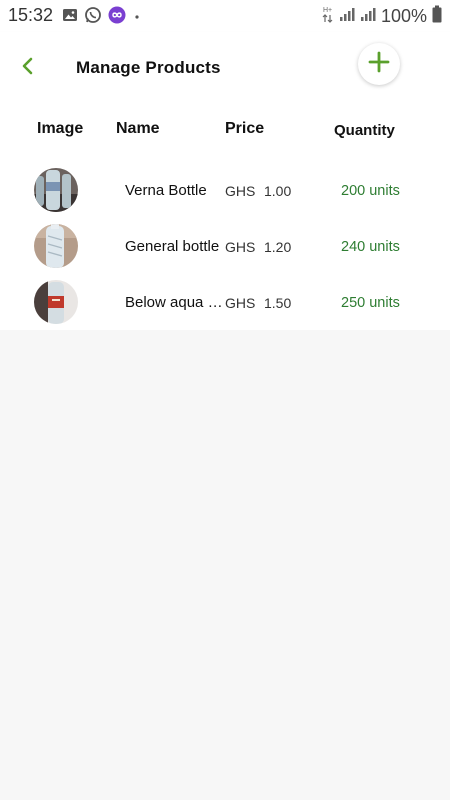 The image size is (450, 800). Describe the element at coordinates (225, 66) in the screenshot. I see `app-bar: Manage Products` at that location.